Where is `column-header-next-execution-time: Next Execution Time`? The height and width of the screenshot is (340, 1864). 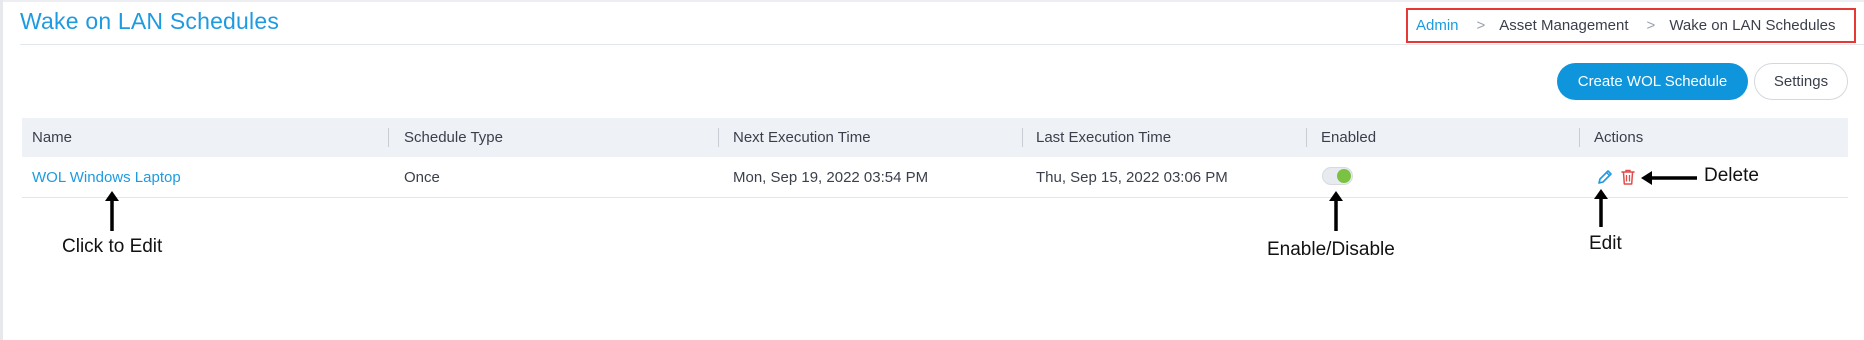 column-header-next-execution-time: Next Execution Time is located at coordinates (802, 137).